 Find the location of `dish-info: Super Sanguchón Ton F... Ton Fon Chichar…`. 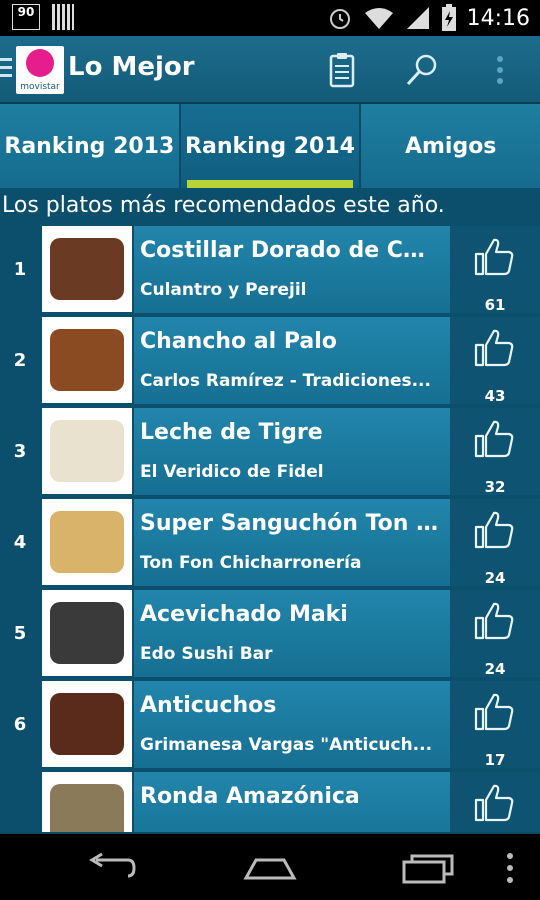

dish-info: Super Sanguchón Ton F... Ton Fon Chichar… is located at coordinates (292, 542).